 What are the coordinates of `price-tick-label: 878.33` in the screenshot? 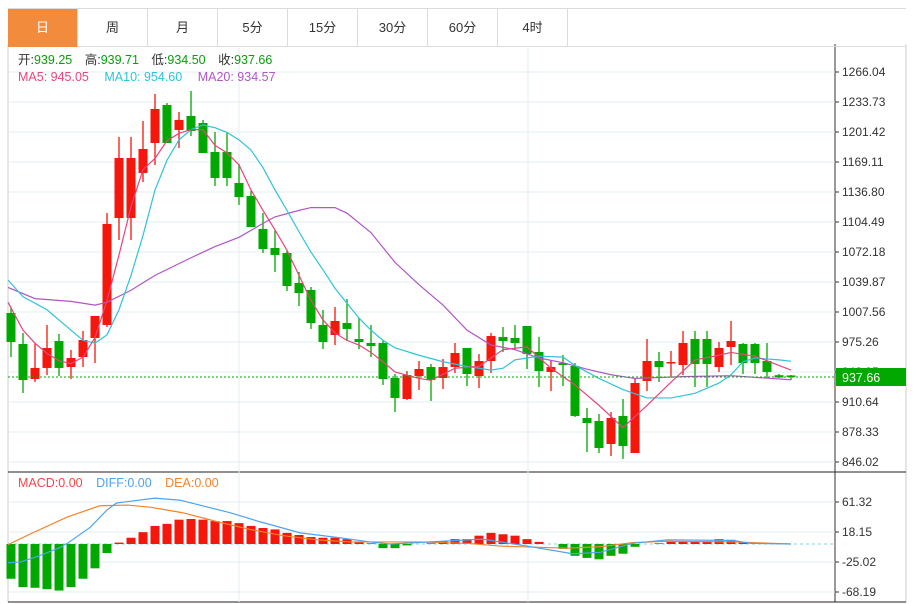 It's located at (860, 432).